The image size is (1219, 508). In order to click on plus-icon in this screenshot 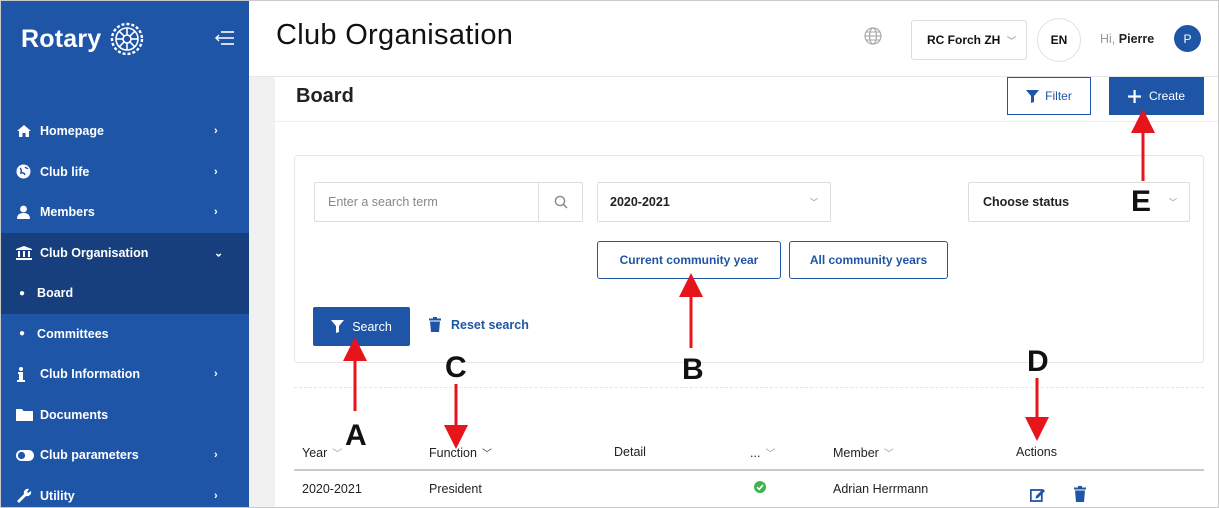, I will do `click(1134, 96)`.